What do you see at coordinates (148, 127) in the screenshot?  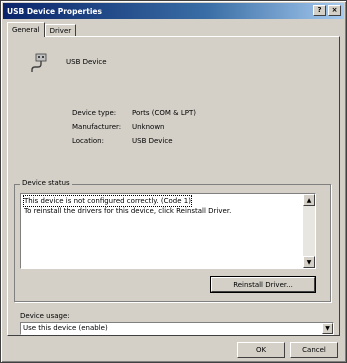 I see `info-value: Unknown` at bounding box center [148, 127].